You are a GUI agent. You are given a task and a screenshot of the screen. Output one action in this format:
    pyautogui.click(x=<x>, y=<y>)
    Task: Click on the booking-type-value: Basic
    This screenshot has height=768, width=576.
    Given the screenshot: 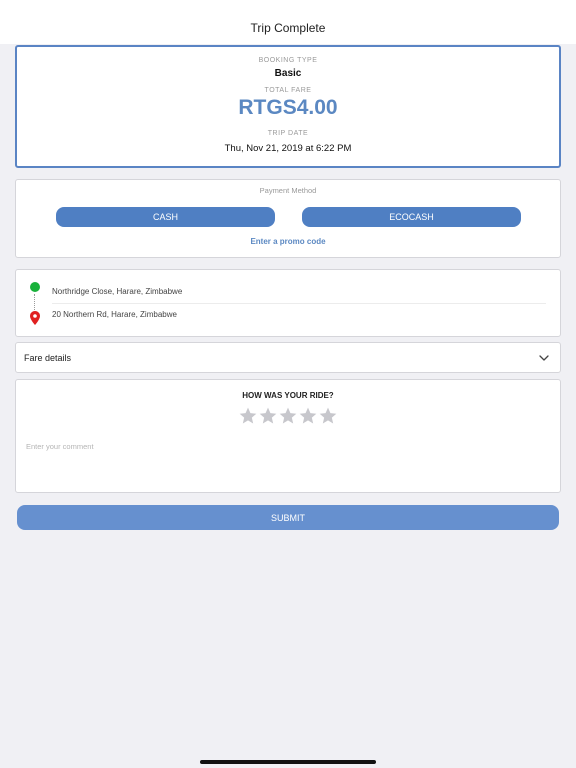 What is the action you would take?
    pyautogui.click(x=288, y=73)
    